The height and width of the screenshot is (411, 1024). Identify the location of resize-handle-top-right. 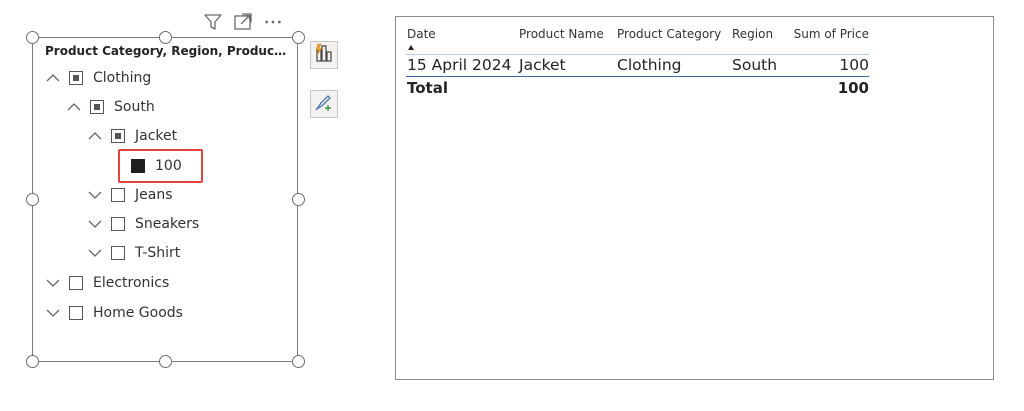
(298, 37).